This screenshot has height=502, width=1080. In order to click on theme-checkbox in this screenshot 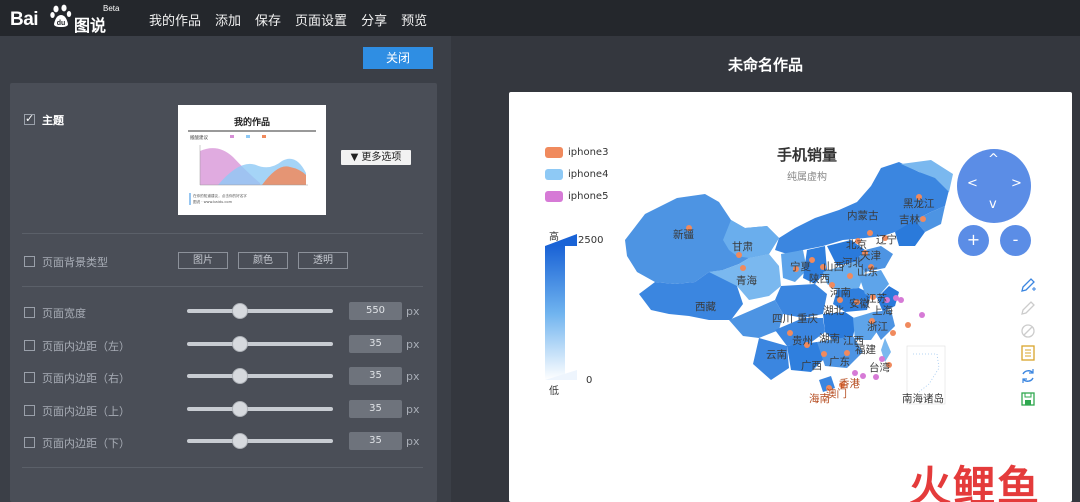, I will do `click(29, 118)`.